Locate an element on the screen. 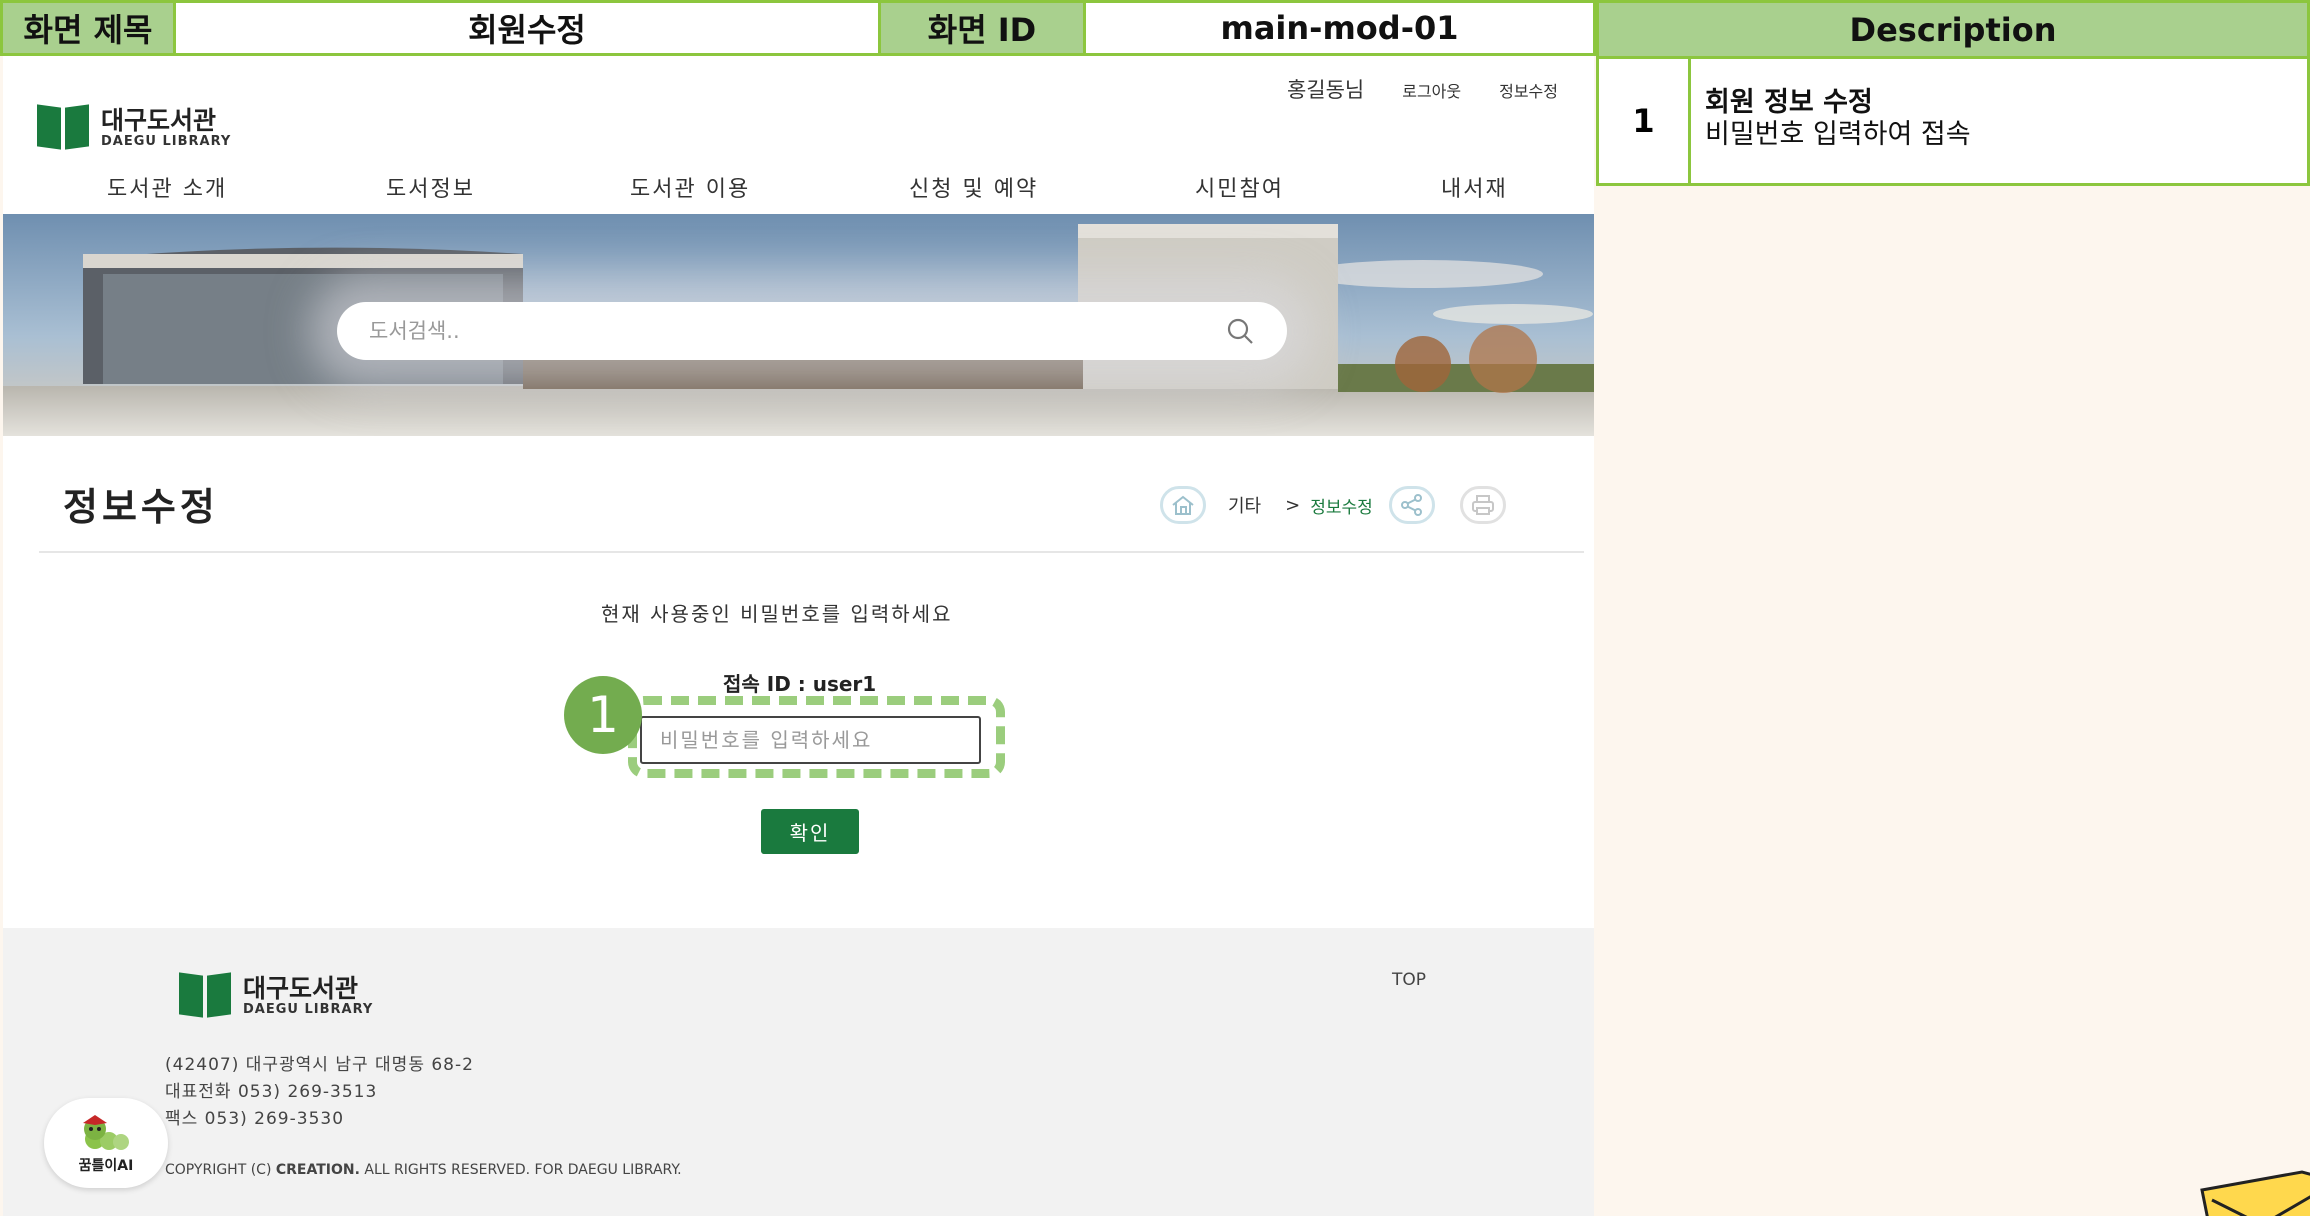  nav-item-books: 도서정보 is located at coordinates (430, 187).